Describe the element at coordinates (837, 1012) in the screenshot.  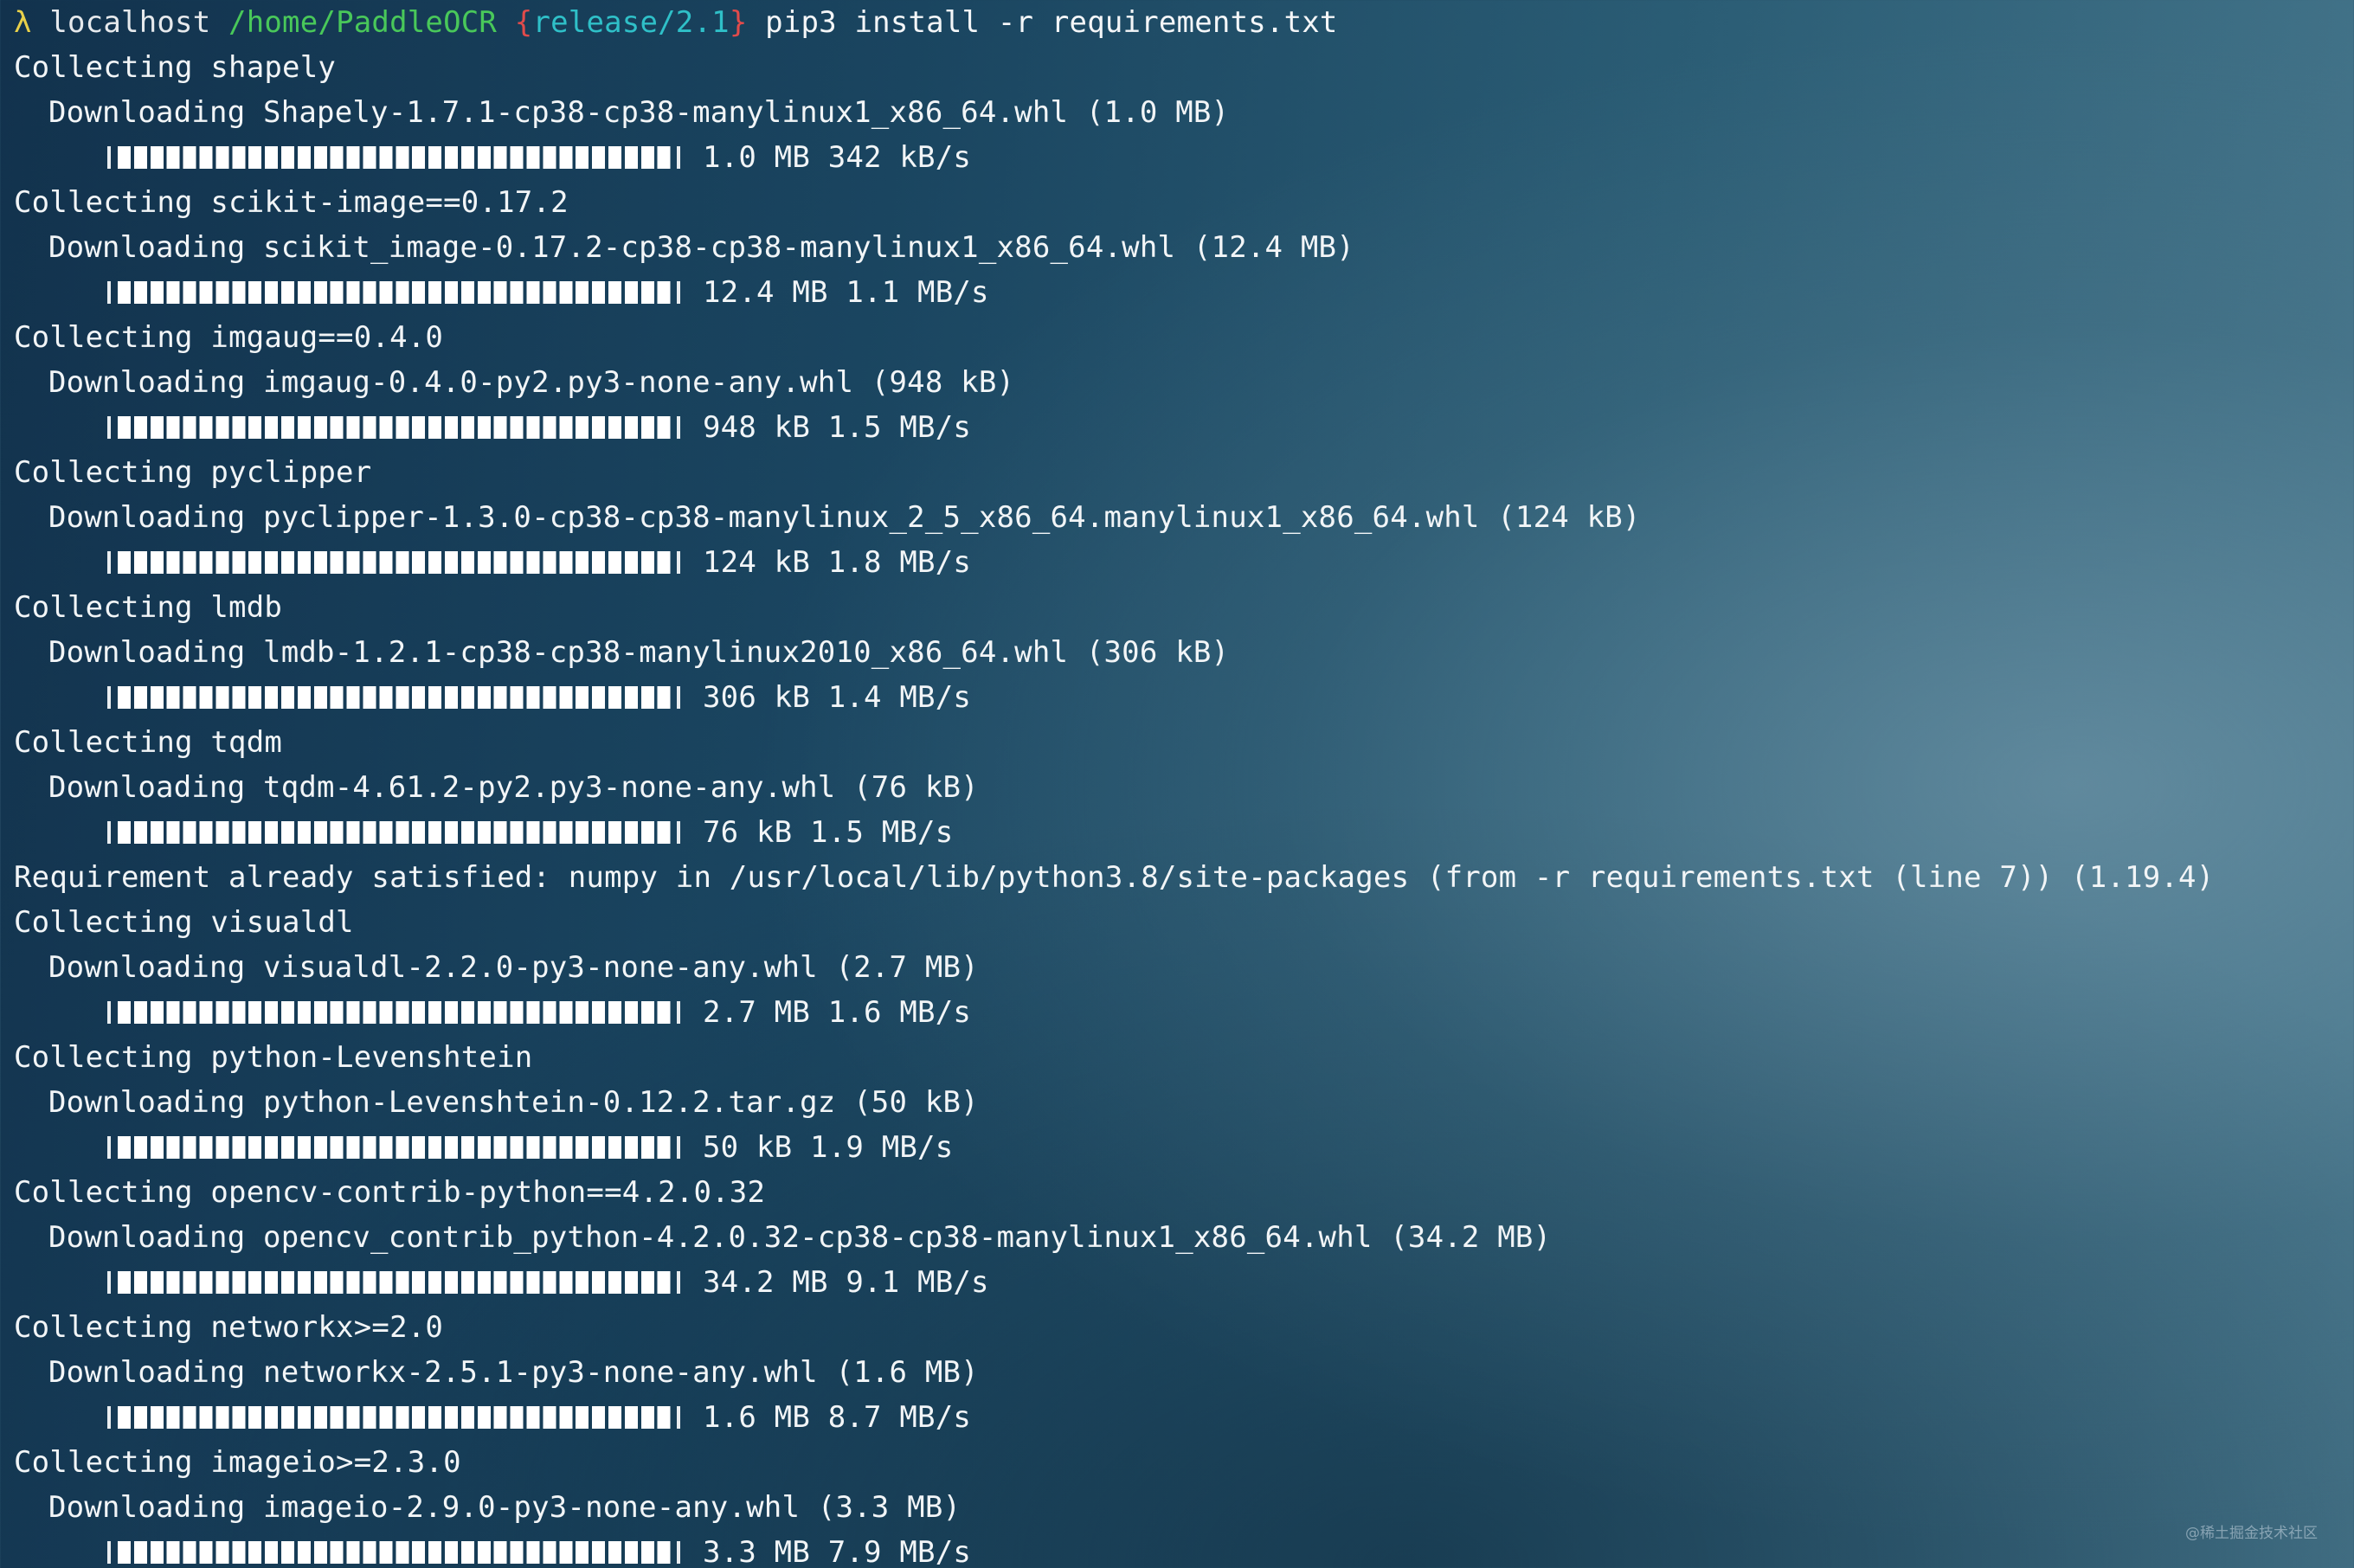
I see `download-stats: 2.7 MB 1.6 MB/s` at that location.